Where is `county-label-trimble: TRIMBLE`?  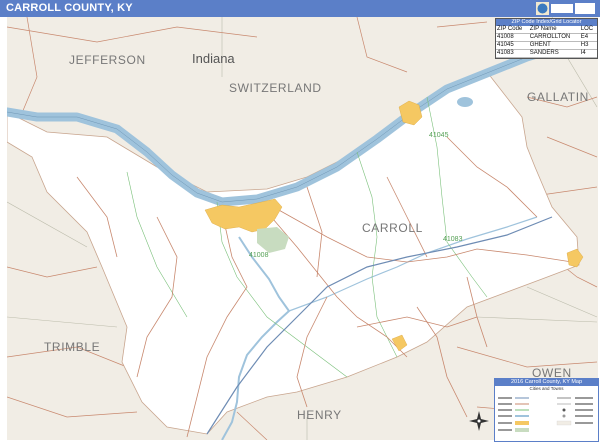 county-label-trimble: TRIMBLE is located at coordinates (72, 347).